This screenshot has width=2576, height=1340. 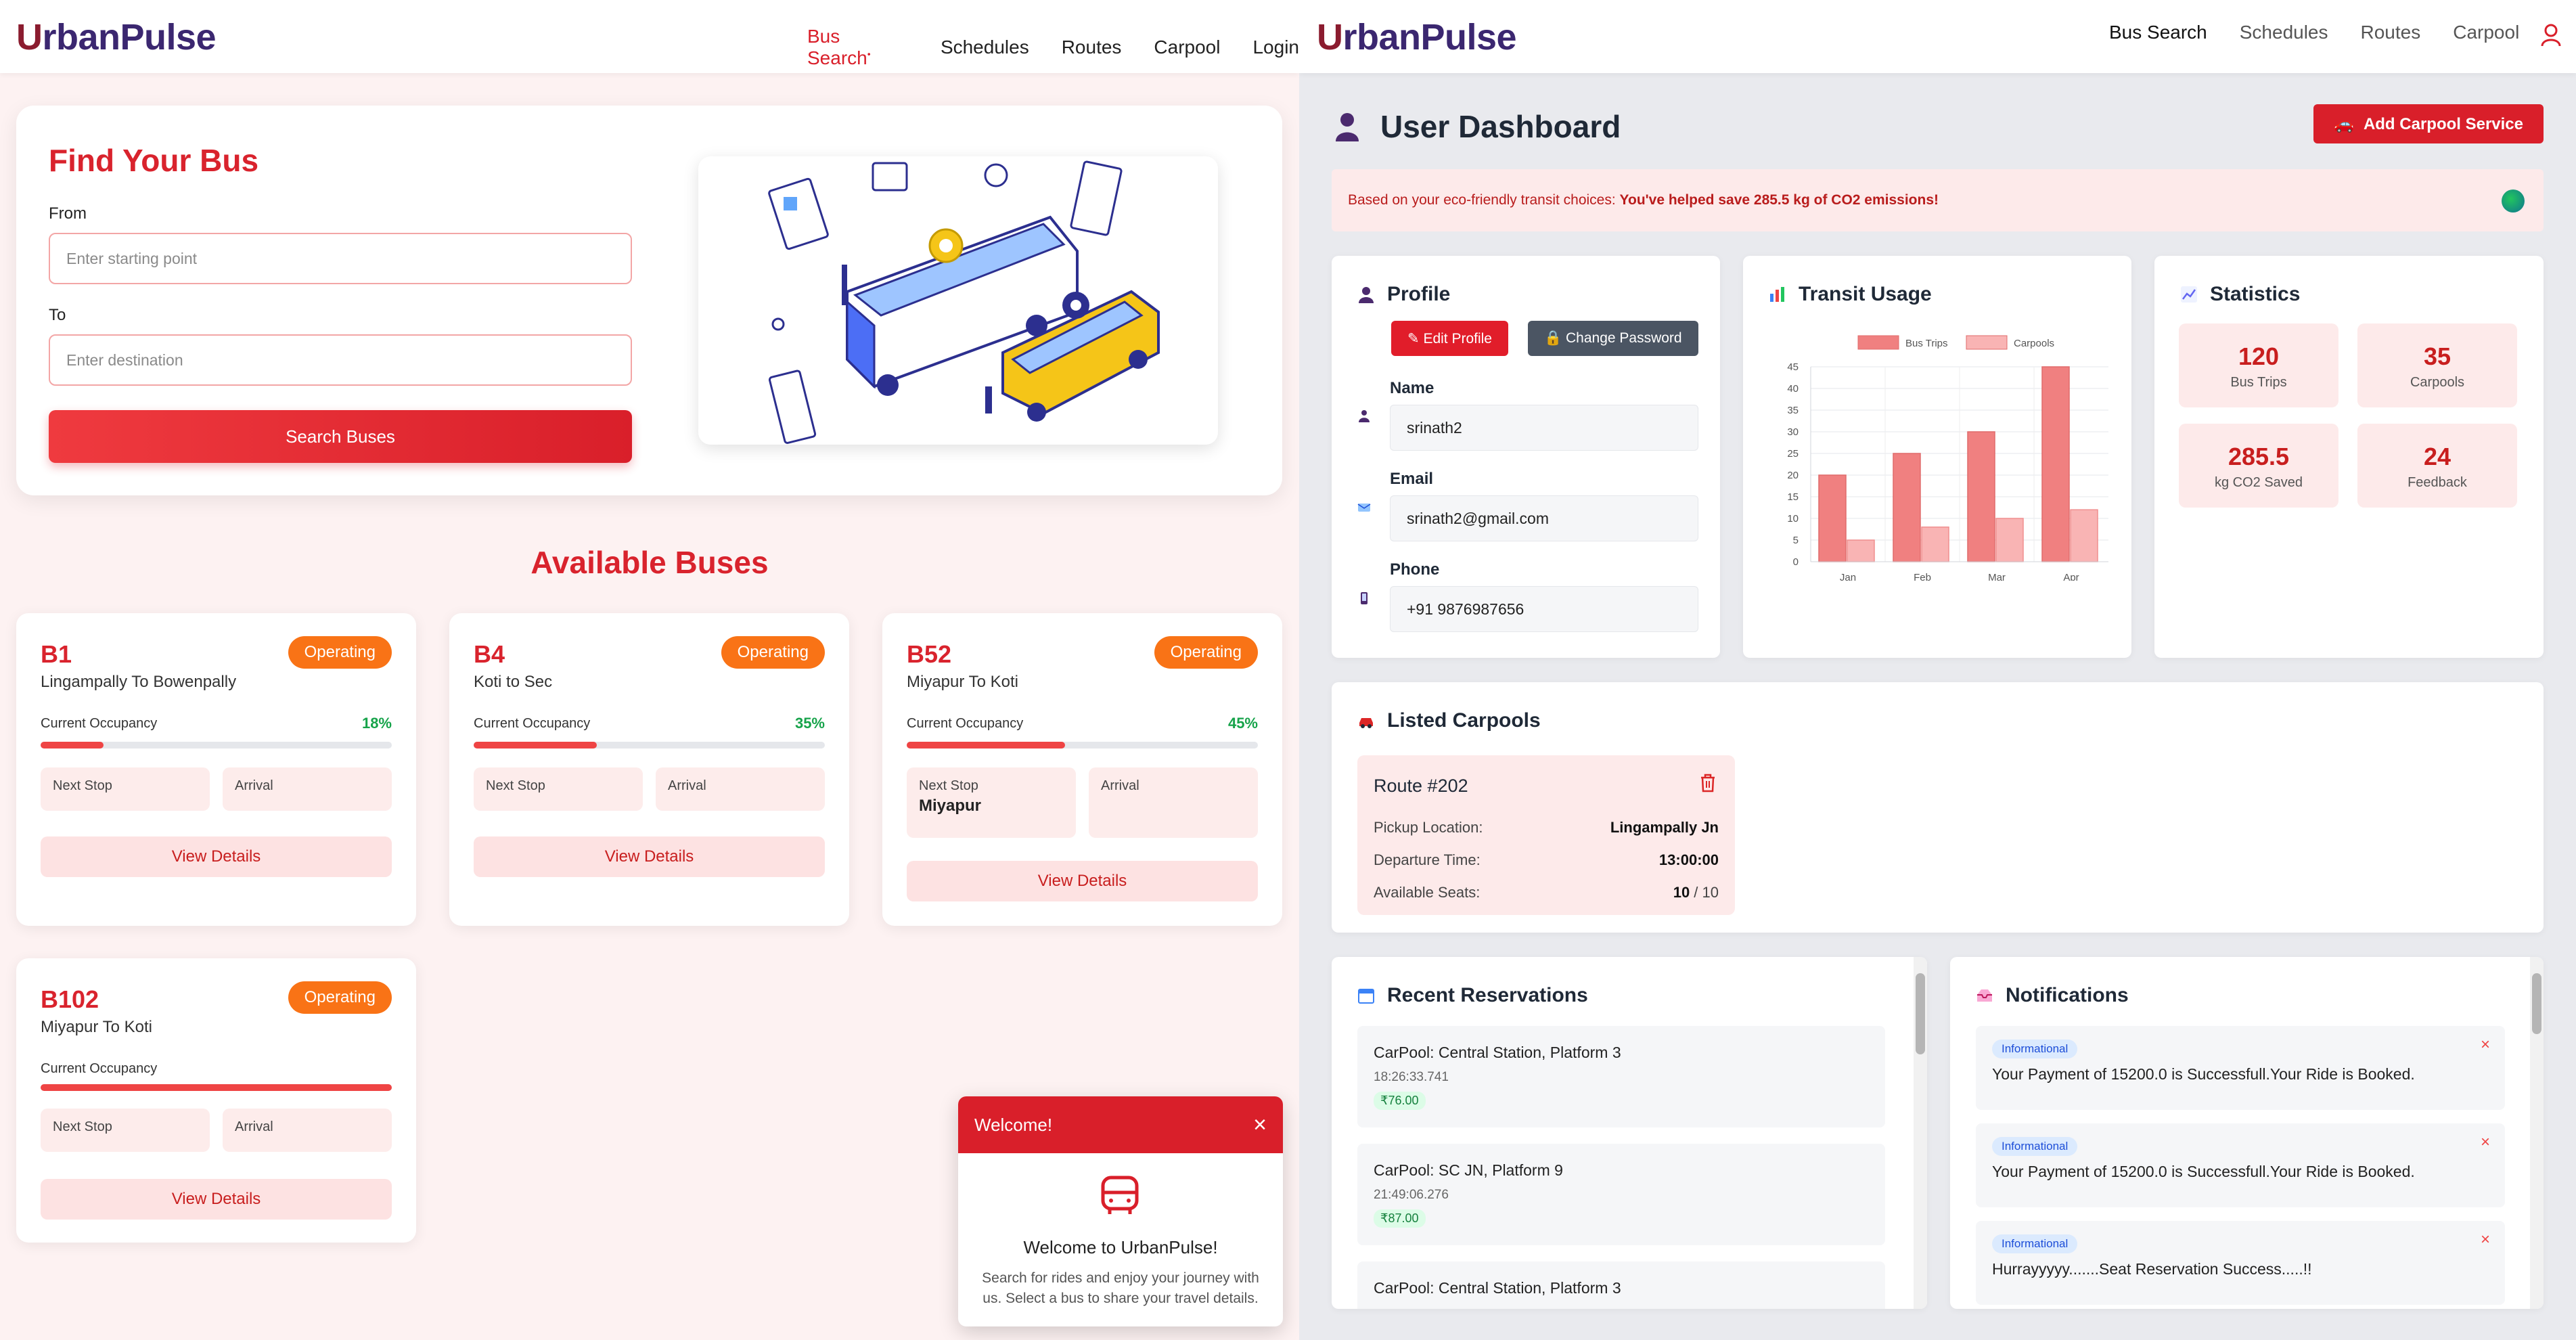 I want to click on next-stop-box: Next Stop, so click(x=558, y=789).